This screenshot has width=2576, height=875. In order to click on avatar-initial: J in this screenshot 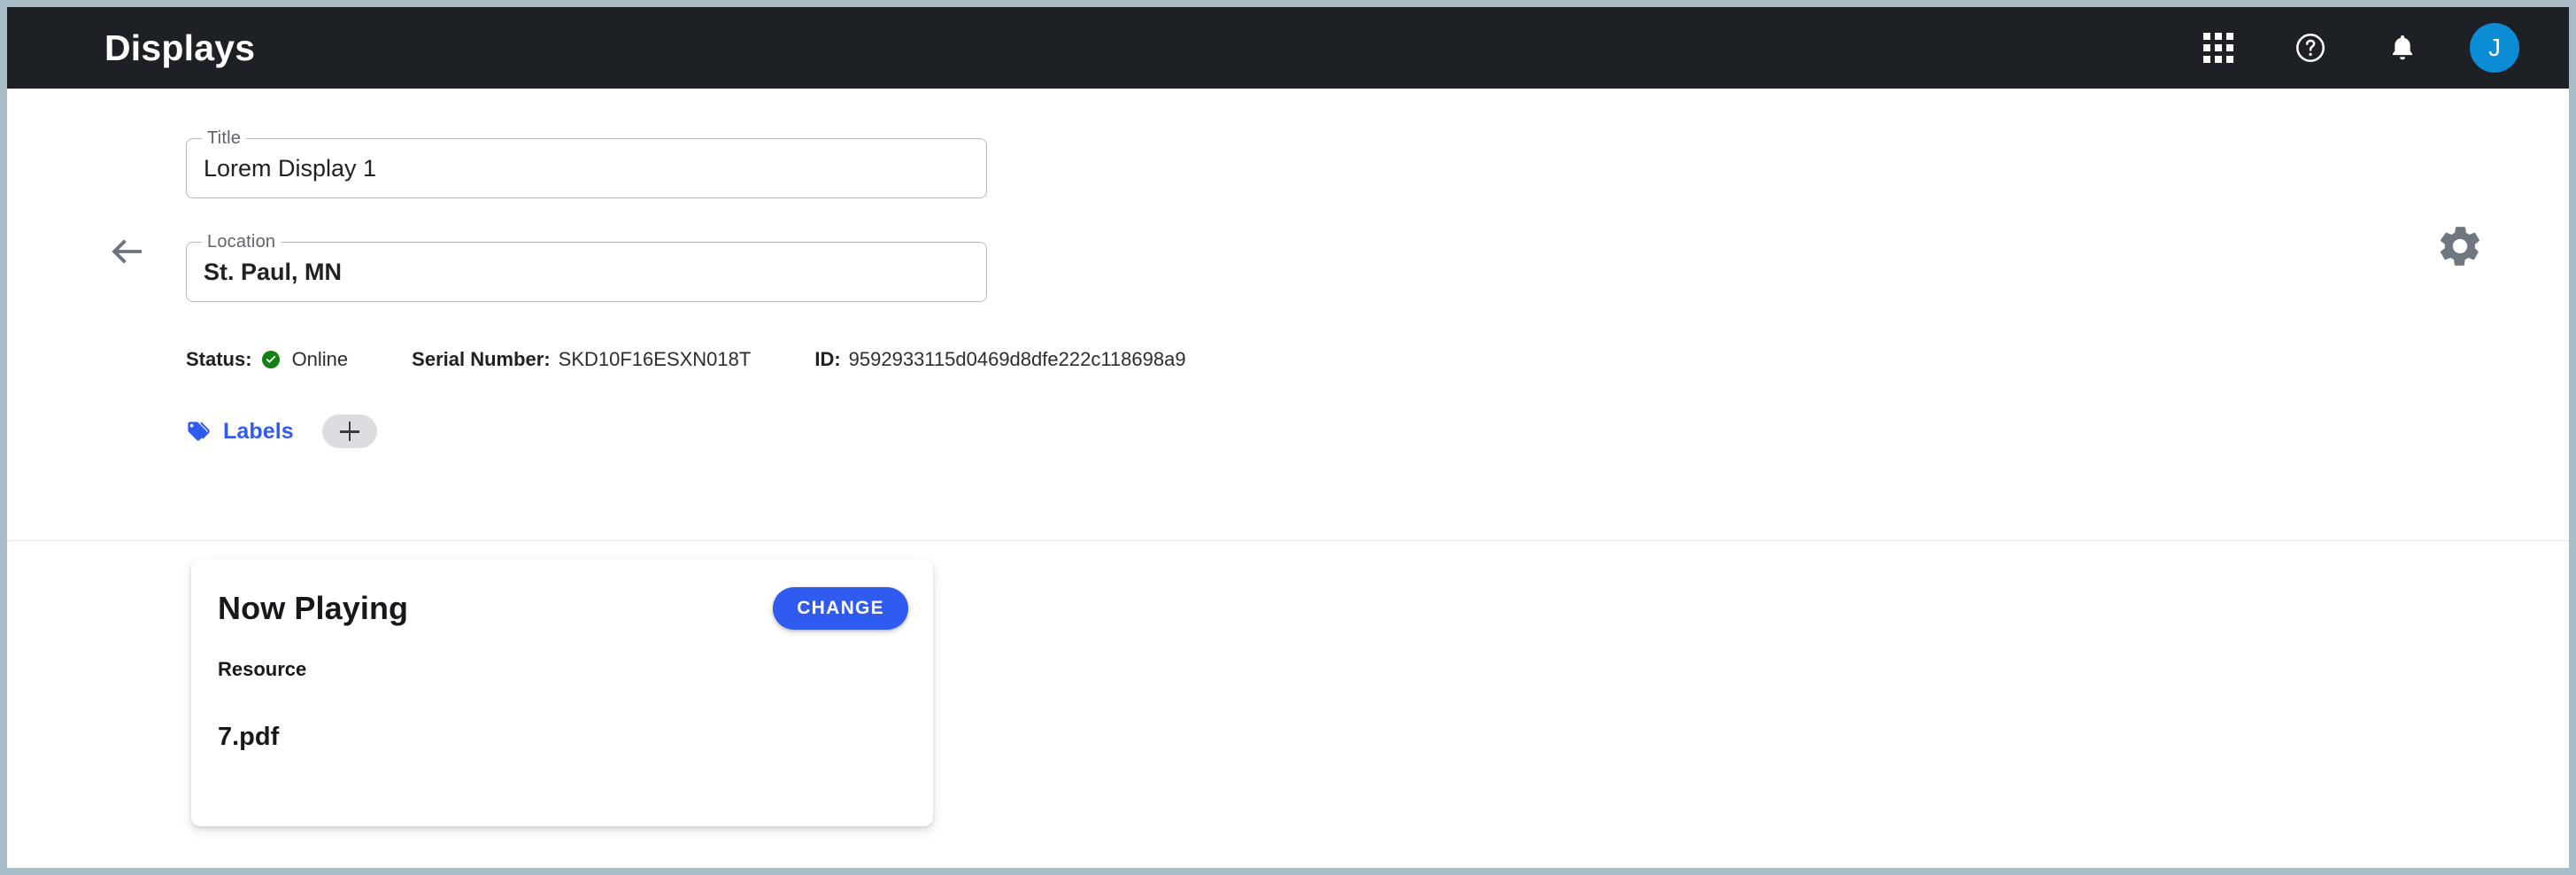, I will do `click(2494, 47)`.